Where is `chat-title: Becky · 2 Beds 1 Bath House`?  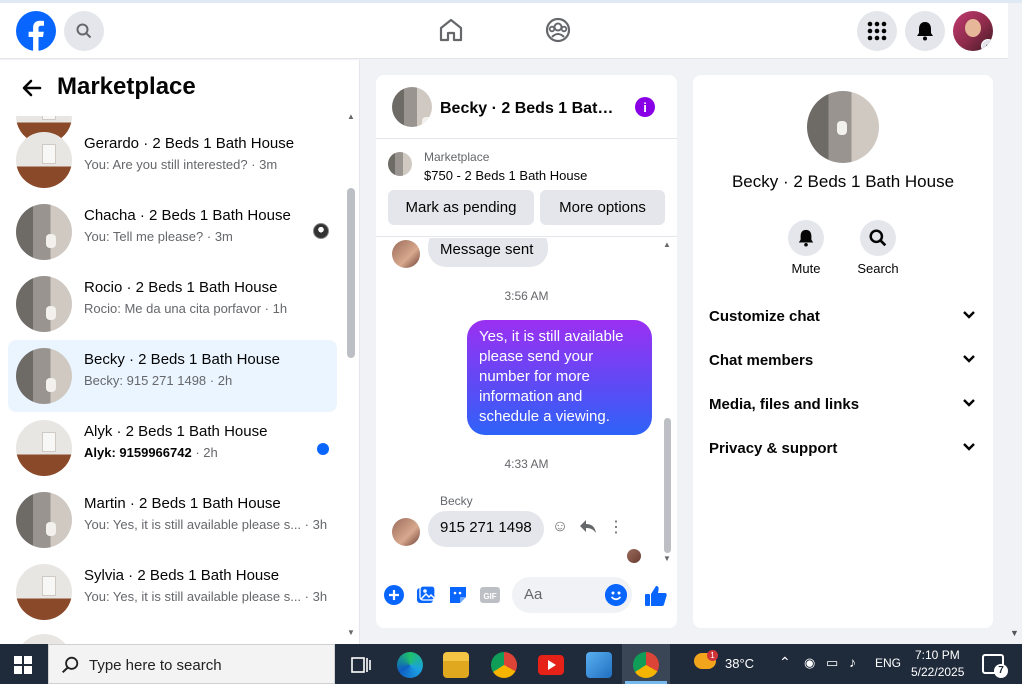 chat-title: Becky · 2 Beds 1 Bath House is located at coordinates (530, 109).